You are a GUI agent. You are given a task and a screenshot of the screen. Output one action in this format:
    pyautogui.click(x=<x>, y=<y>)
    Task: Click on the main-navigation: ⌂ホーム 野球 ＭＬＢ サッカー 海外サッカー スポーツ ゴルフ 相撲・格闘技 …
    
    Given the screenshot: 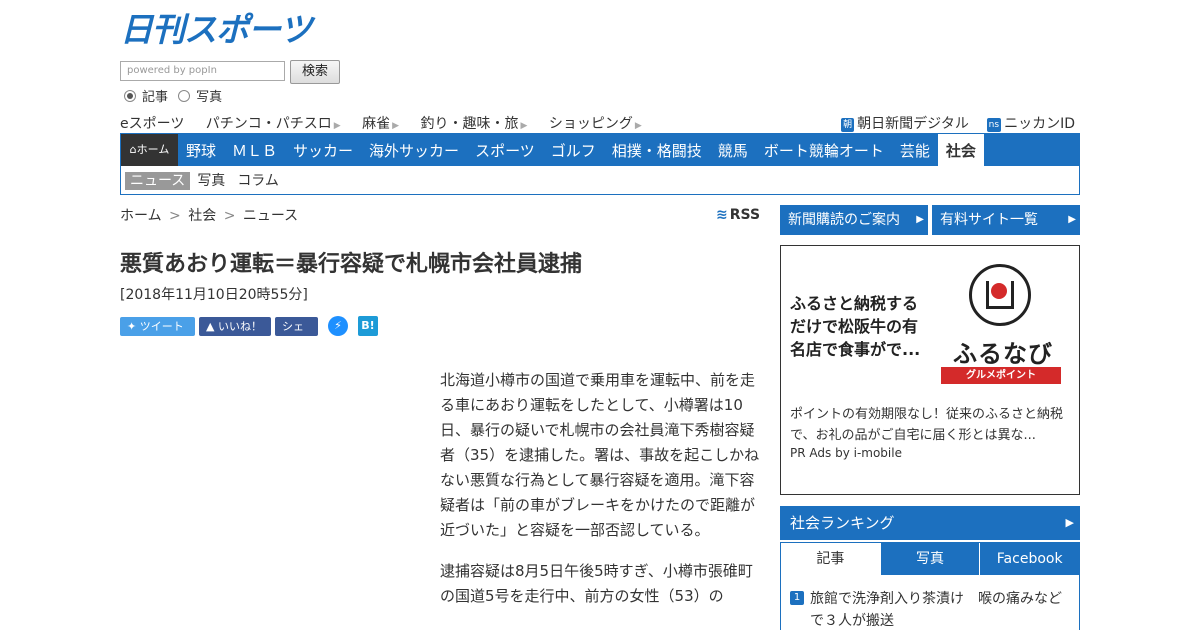 What is the action you would take?
    pyautogui.click(x=600, y=164)
    